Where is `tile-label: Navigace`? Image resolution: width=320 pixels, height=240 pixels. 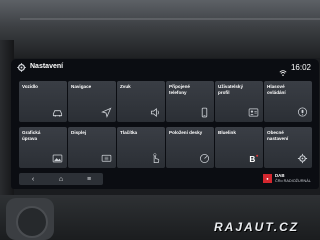 tile-label: Navigace is located at coordinates (81, 86).